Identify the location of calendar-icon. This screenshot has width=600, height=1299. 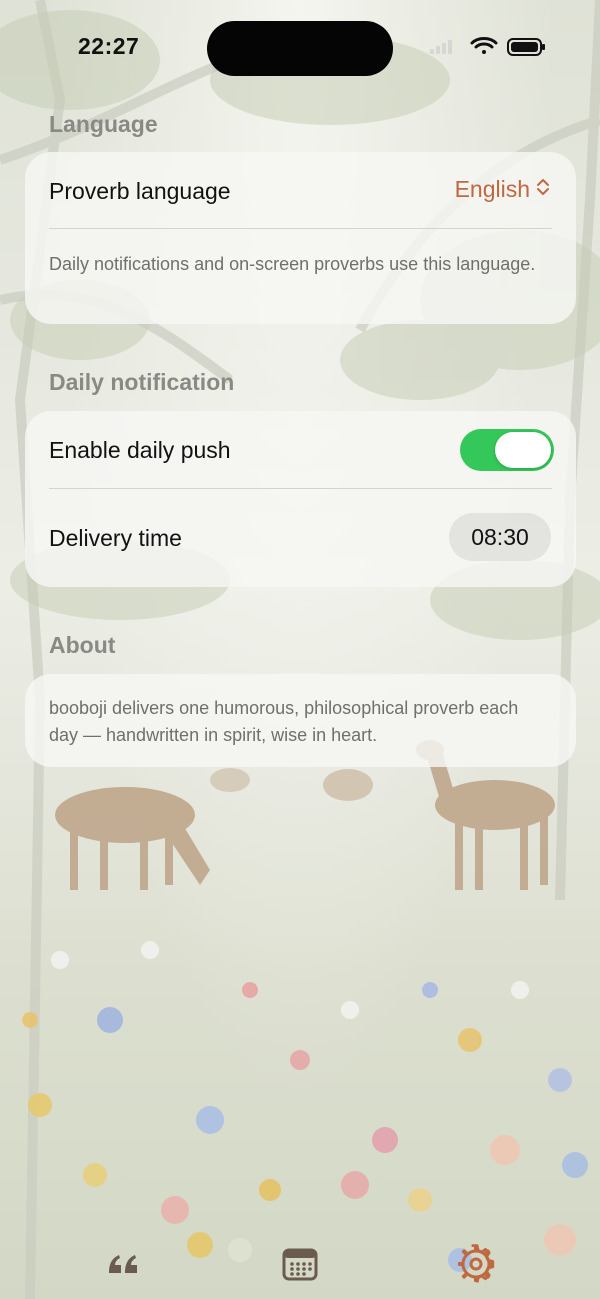
(300, 1264).